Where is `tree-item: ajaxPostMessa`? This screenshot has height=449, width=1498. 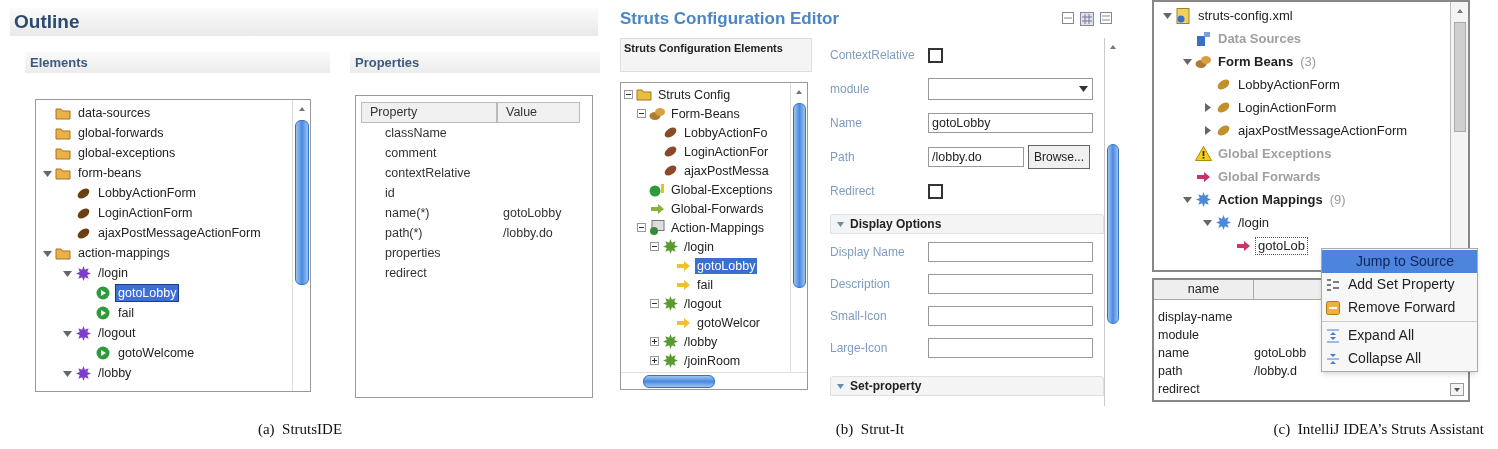
tree-item: ajaxPostMessa is located at coordinates (726, 170).